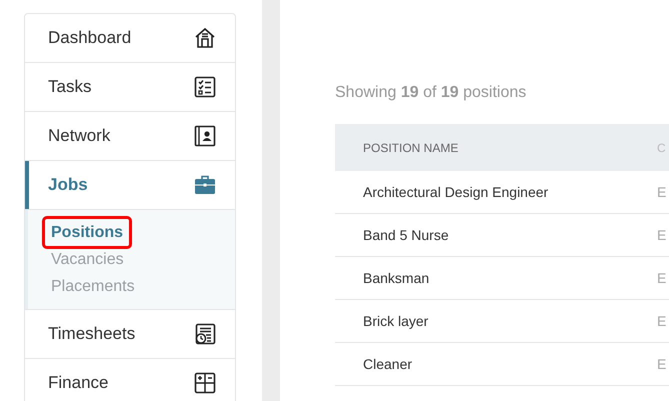 This screenshot has width=669, height=401. Describe the element at coordinates (396, 278) in the screenshot. I see `table-cell-text: Banksman` at that location.